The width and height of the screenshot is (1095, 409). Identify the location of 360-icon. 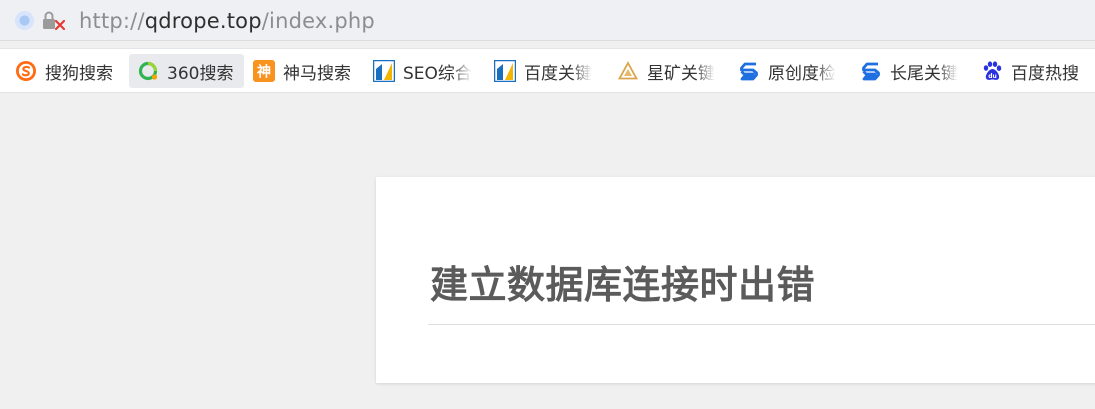
(148, 71).